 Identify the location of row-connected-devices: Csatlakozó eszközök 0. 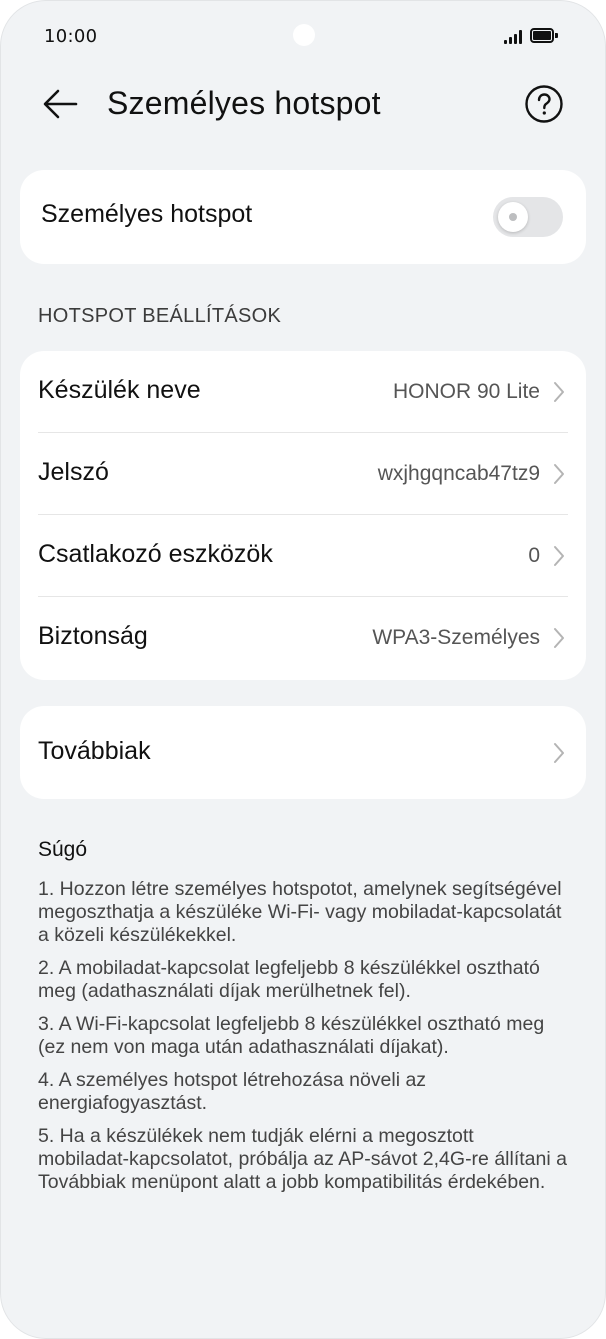
(303, 556).